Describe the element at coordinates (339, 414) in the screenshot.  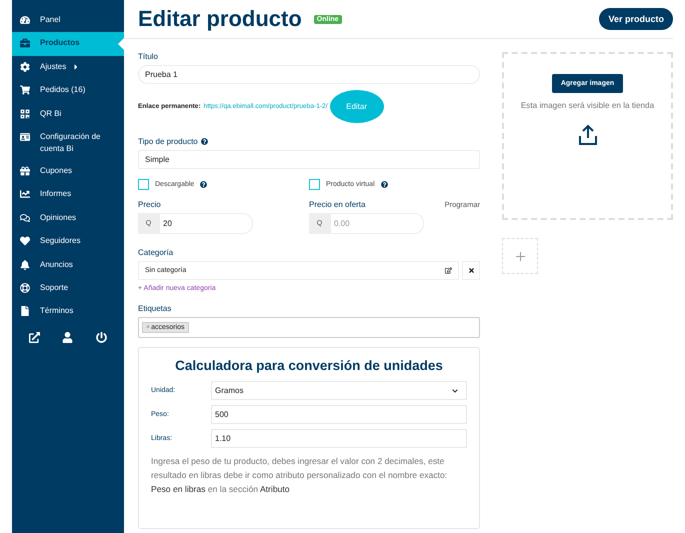
I see `input-field: 500` at that location.